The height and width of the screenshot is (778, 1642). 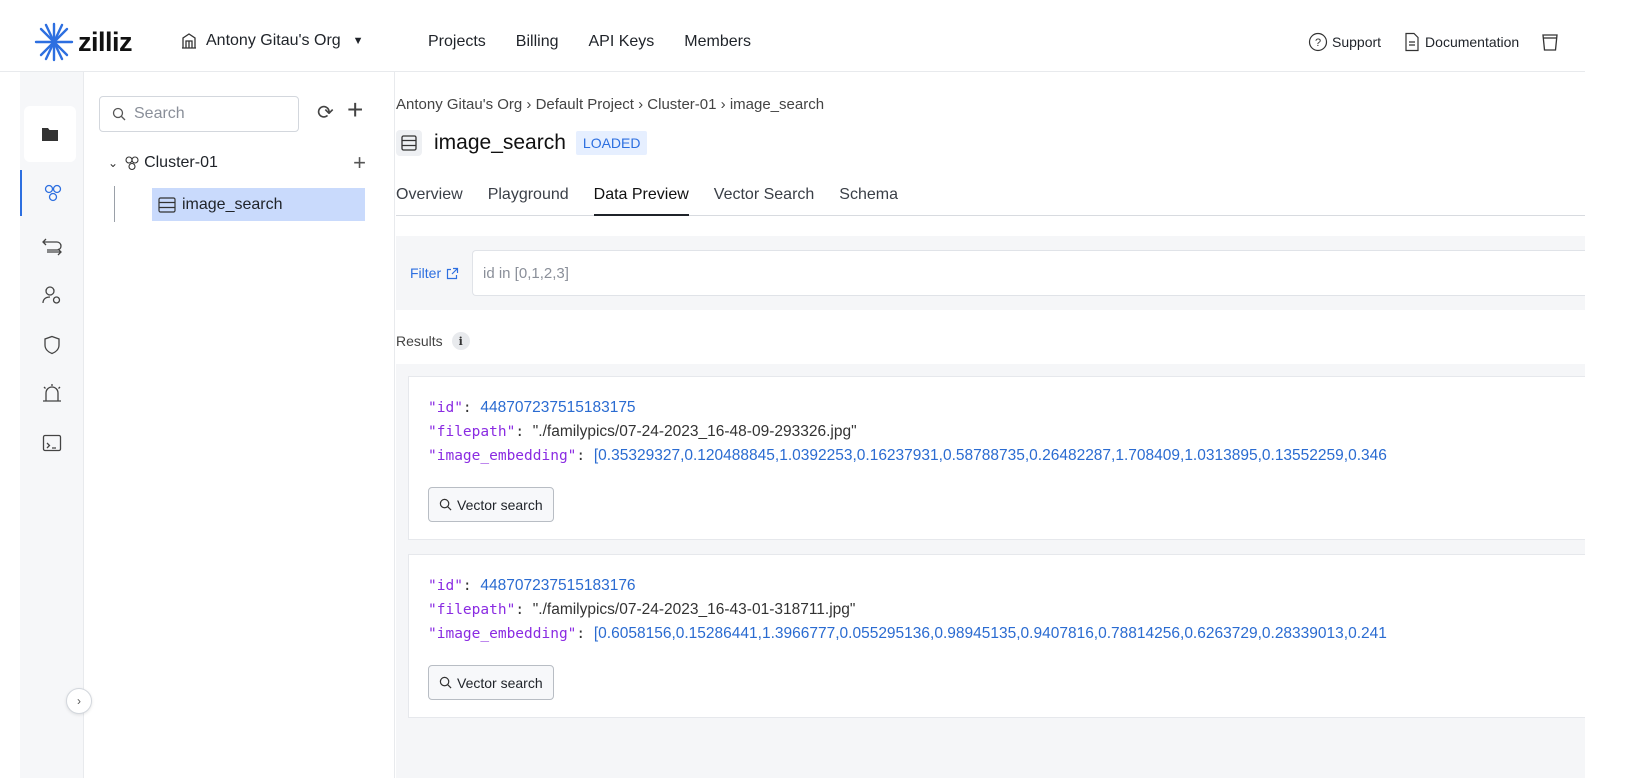 What do you see at coordinates (717, 42) in the screenshot?
I see `nav-members: Members` at bounding box center [717, 42].